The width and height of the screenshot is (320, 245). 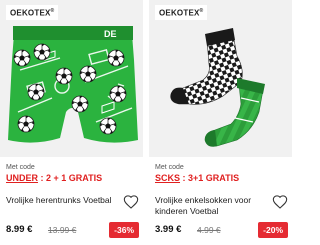 I want to click on svg-text: DE, so click(x=110, y=34).